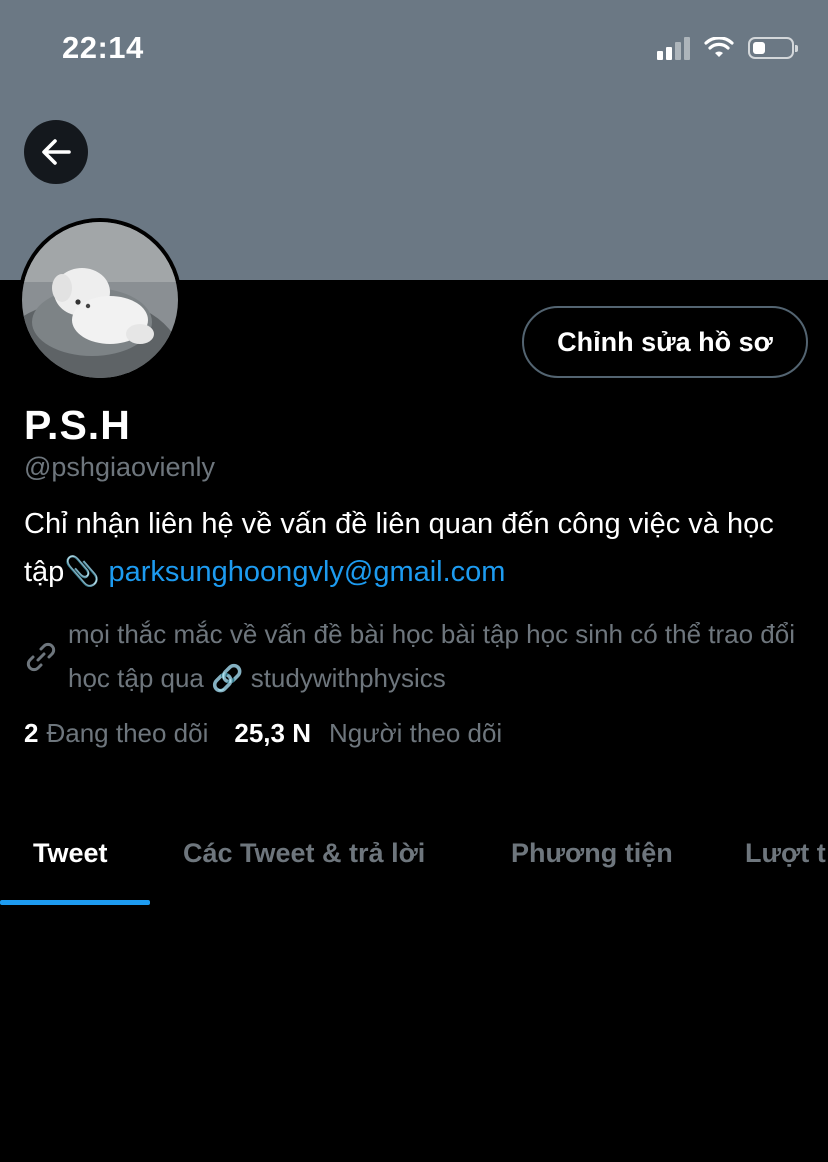 This screenshot has height=1162, width=828. I want to click on avatar-image, so click(100, 300).